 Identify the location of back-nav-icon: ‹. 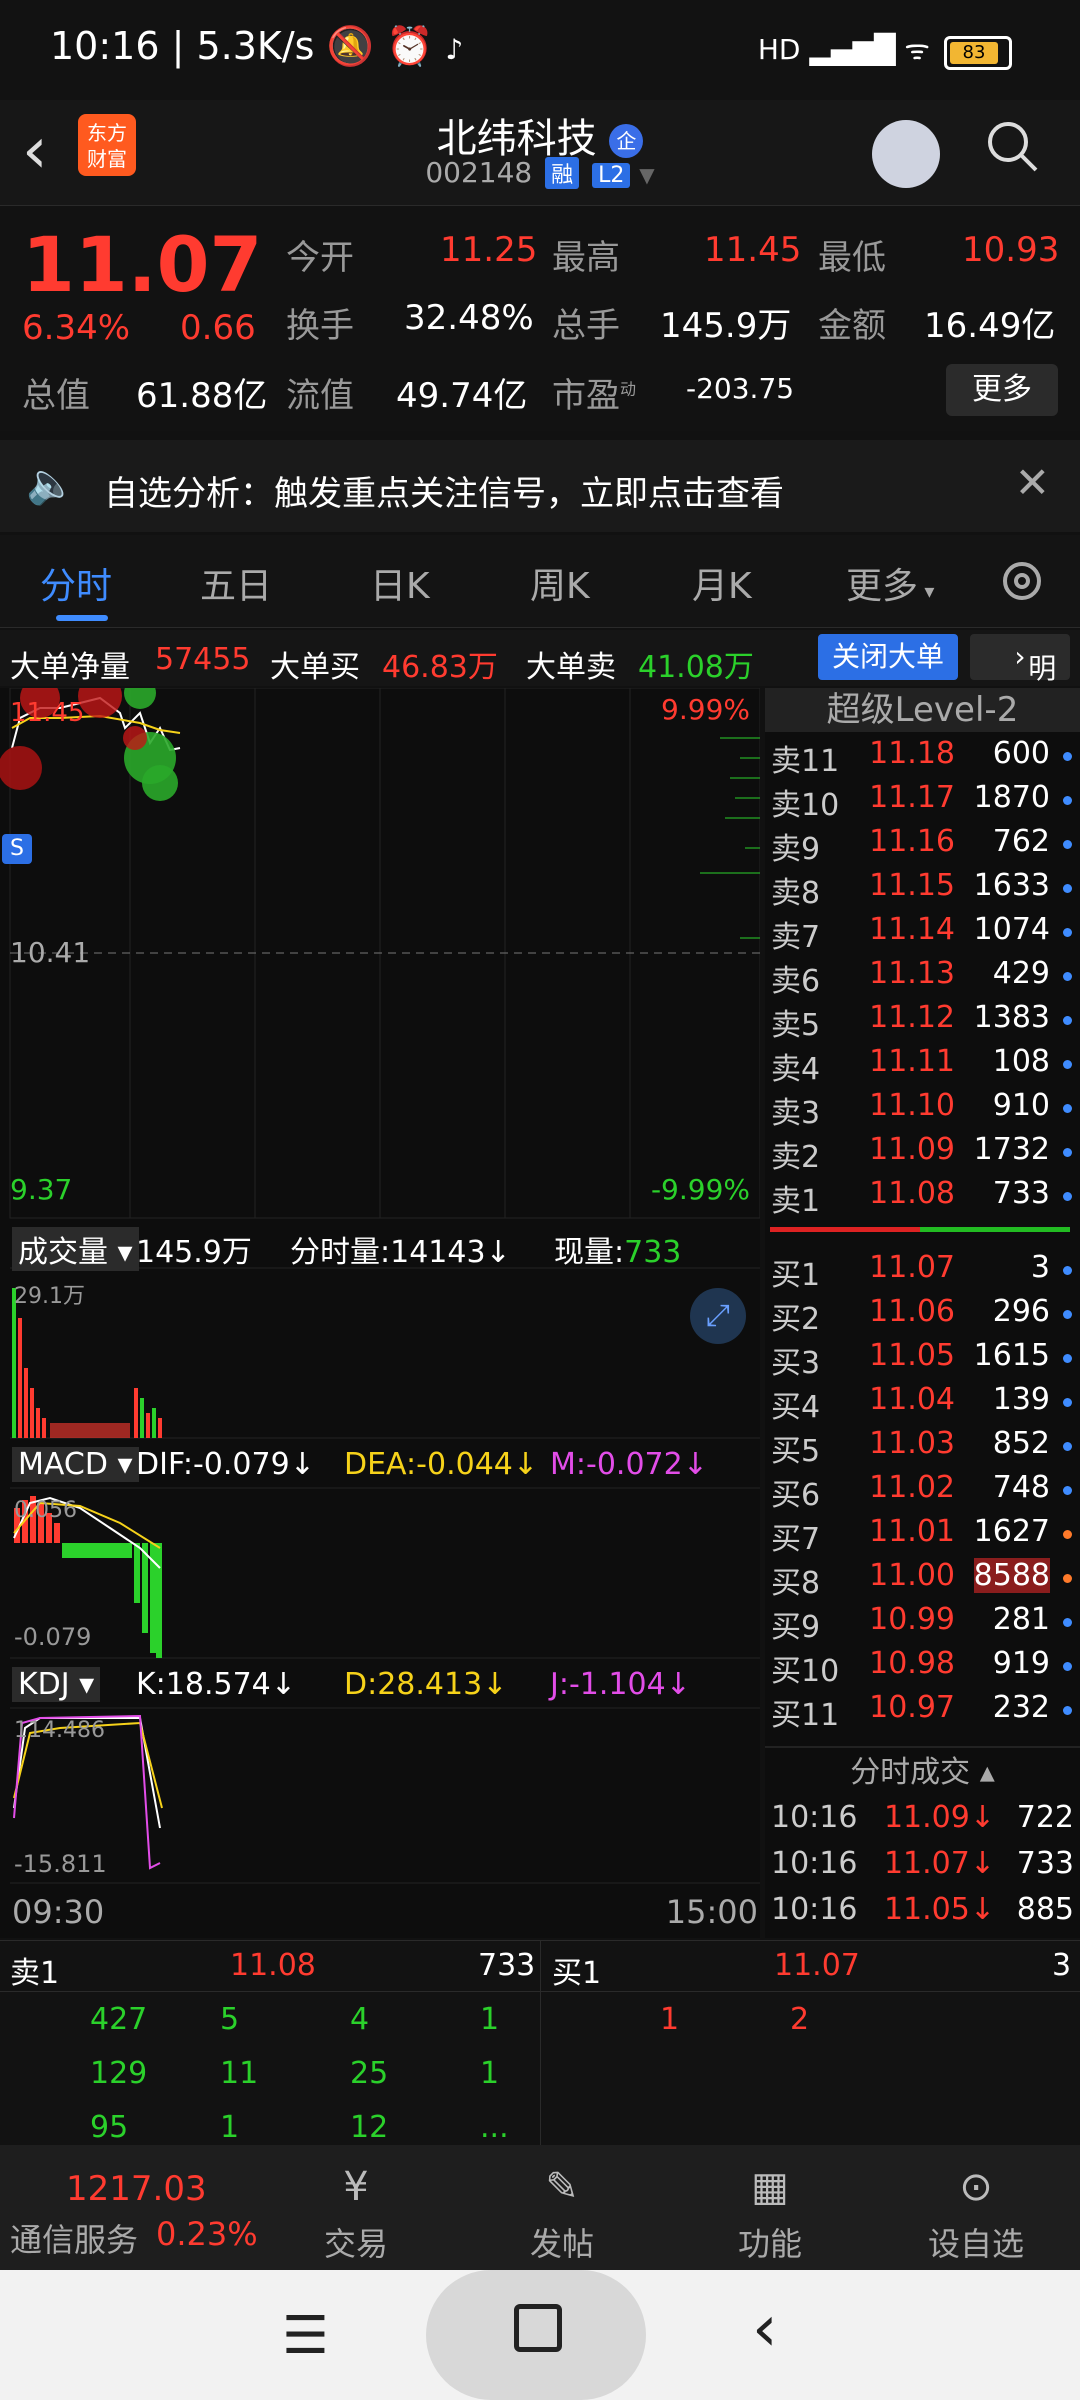
(765, 2329).